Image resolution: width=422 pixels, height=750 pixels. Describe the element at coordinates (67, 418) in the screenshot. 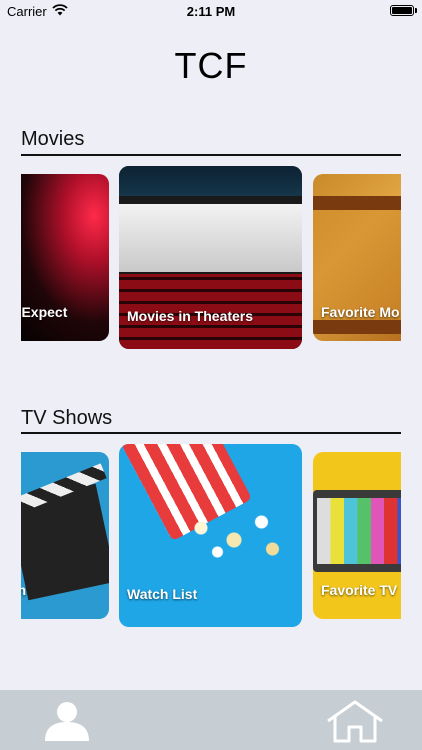

I see `section-title-tv-shows: TV Shows` at that location.